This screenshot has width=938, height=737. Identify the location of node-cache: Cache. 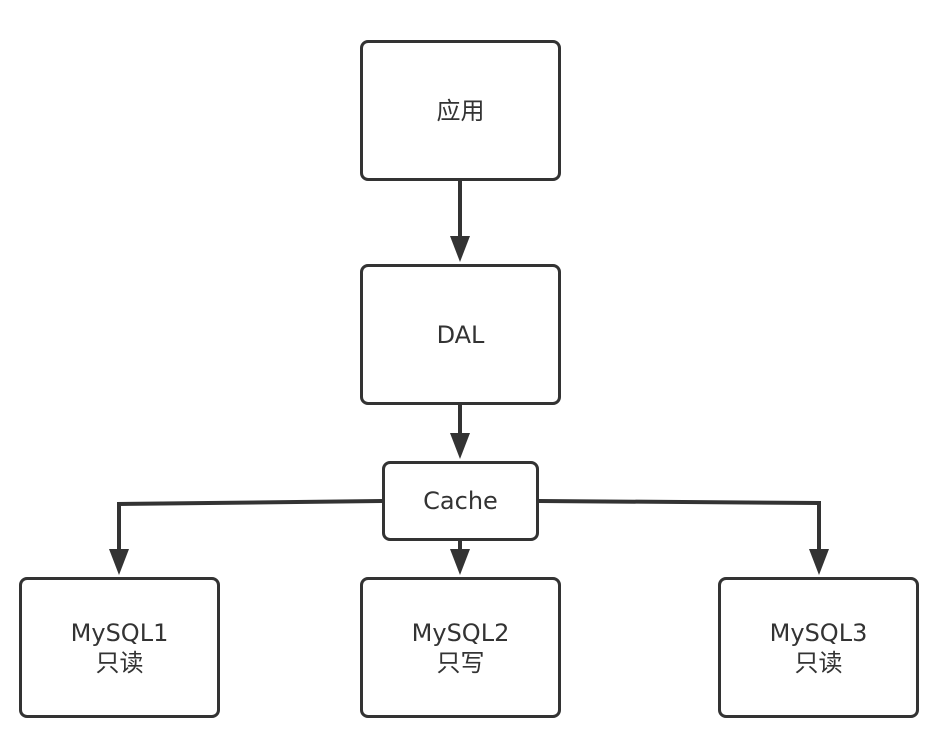
(460, 501).